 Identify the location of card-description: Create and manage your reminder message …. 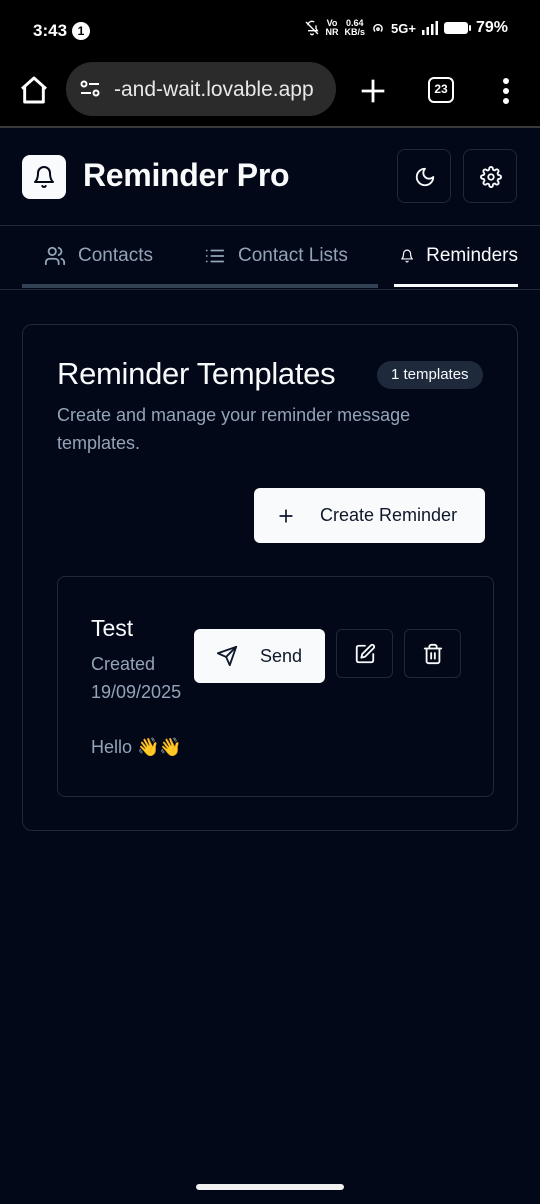
(234, 429).